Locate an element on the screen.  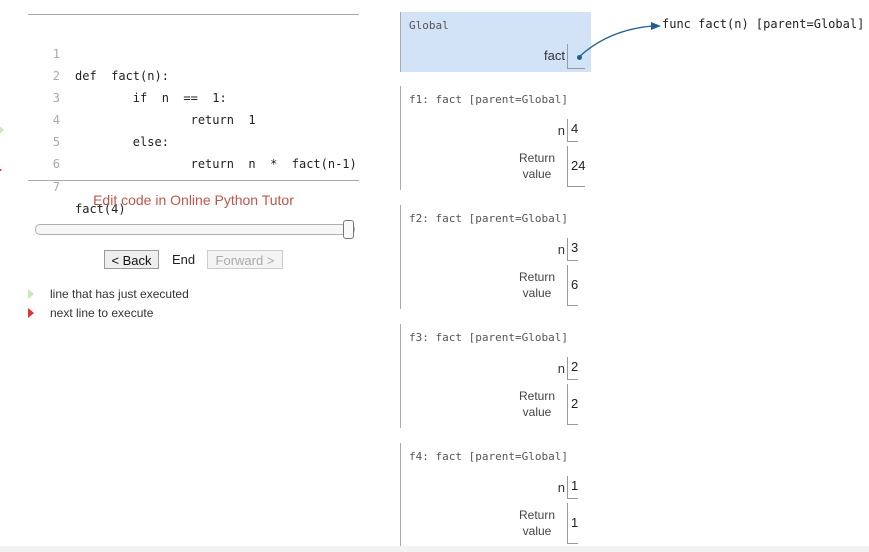
footer-strip is located at coordinates (434, 549).